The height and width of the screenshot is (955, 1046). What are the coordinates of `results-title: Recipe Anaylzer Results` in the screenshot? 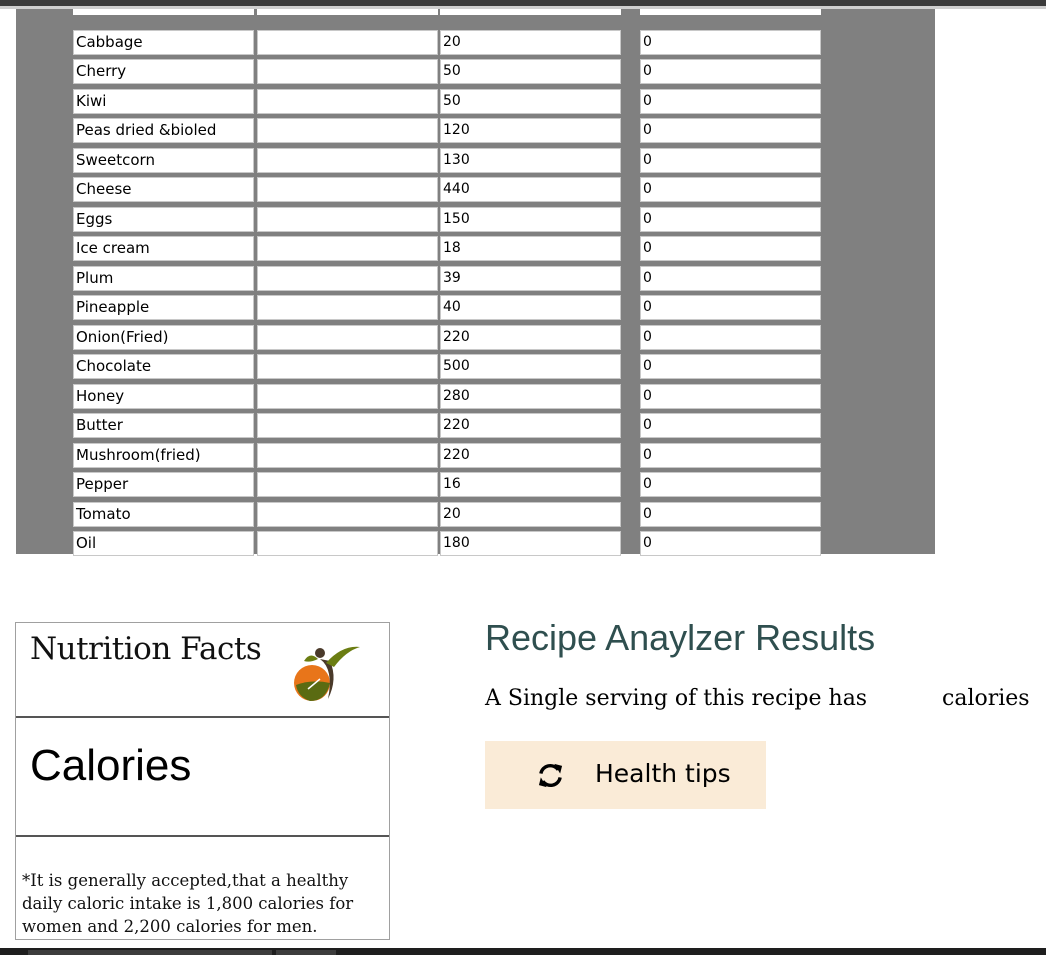 It's located at (680, 637).